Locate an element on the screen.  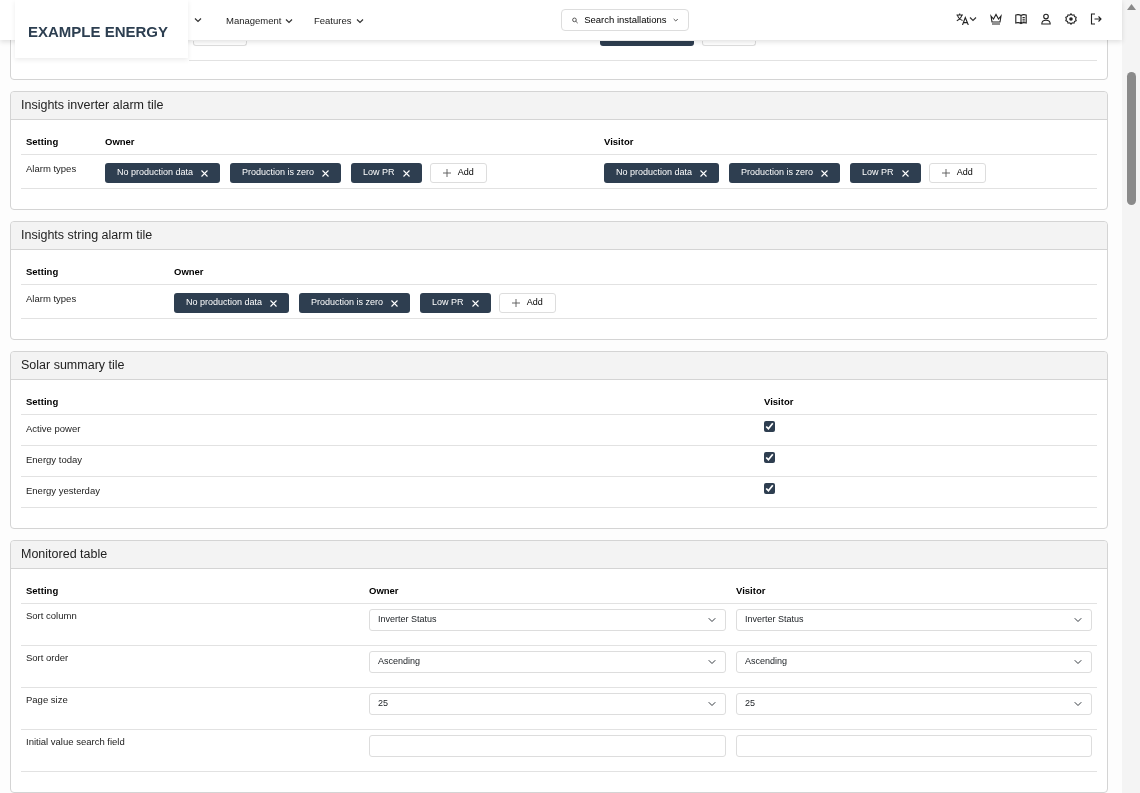
setting-label: Sort column is located at coordinates (51, 615).